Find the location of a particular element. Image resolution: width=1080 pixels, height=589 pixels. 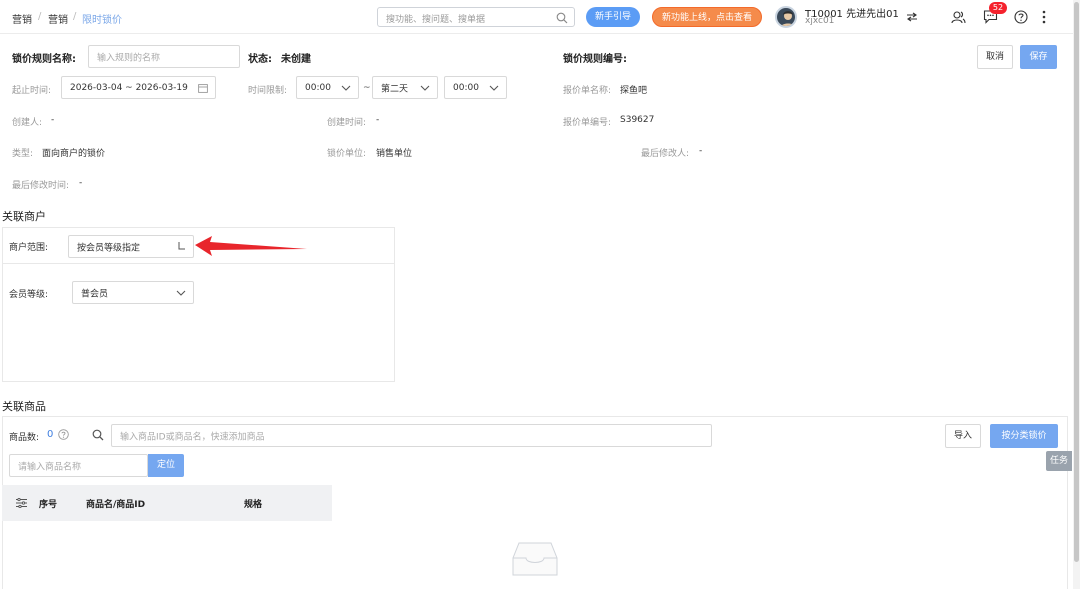

creator-value: - is located at coordinates (53, 120).